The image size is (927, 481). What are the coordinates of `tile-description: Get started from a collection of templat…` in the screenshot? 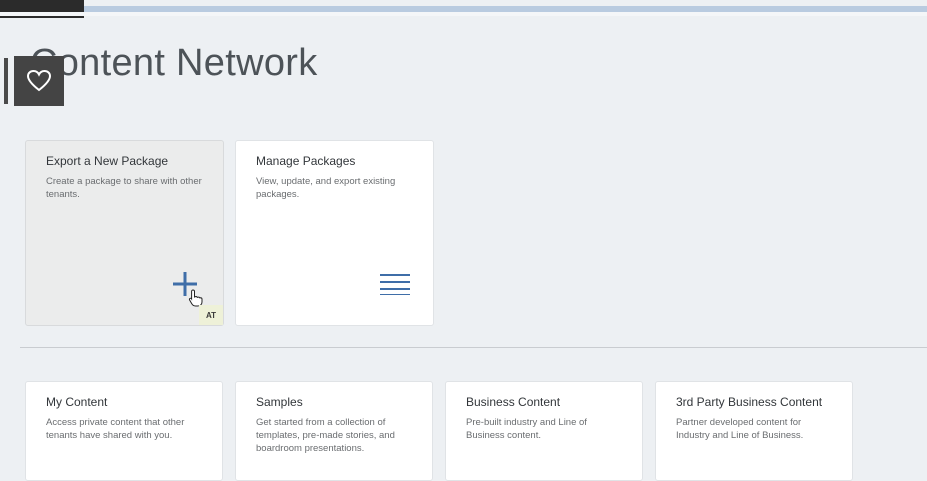 It's located at (325, 435).